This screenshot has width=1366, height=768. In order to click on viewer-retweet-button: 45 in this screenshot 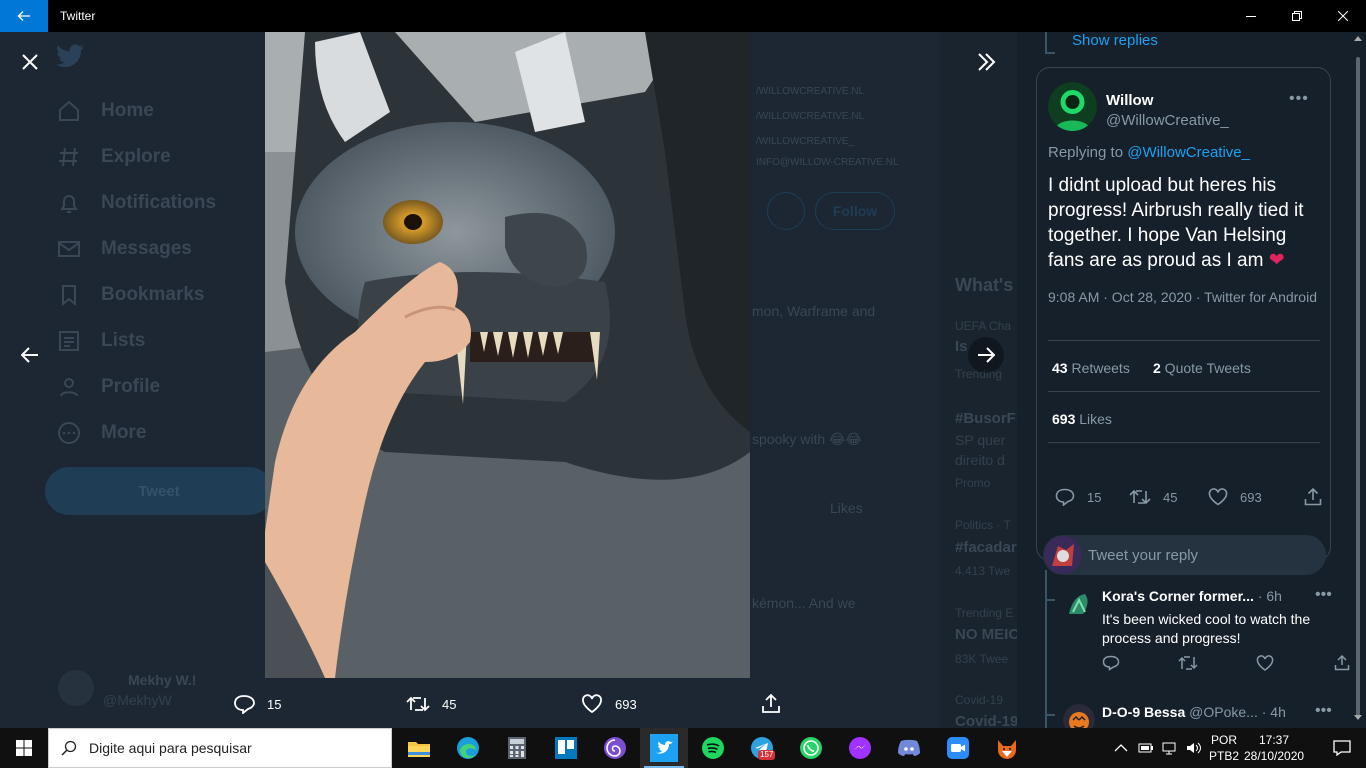, I will do `click(431, 704)`.